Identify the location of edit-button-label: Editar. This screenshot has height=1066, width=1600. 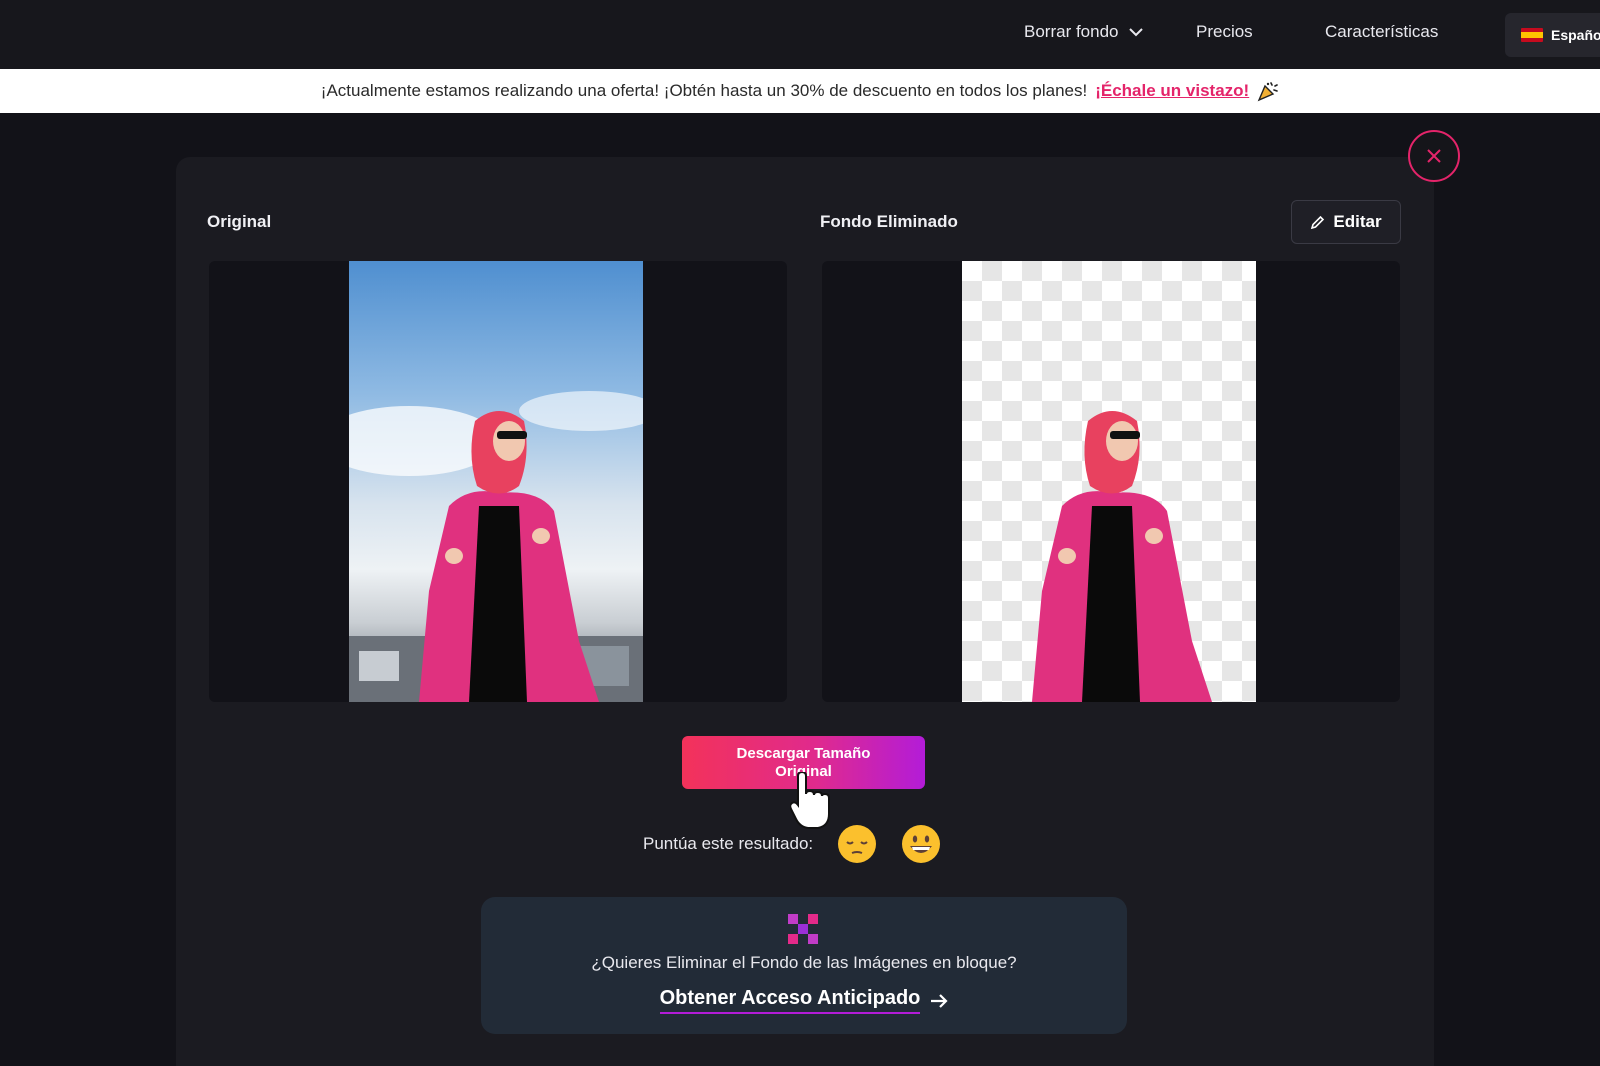
(1357, 221).